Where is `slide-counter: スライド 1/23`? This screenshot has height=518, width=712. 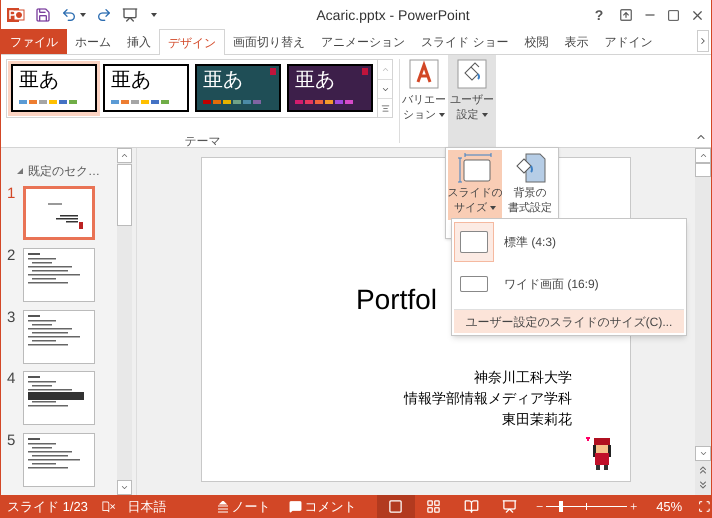
slide-counter: スライド 1/23 is located at coordinates (47, 507).